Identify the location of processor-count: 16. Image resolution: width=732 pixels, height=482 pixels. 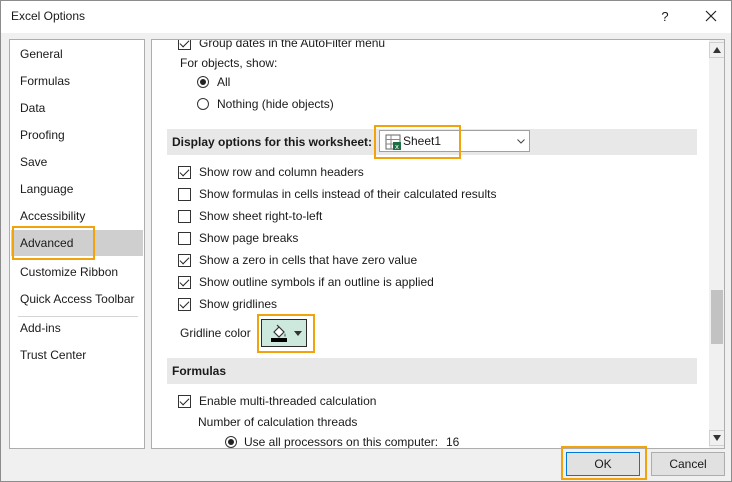
(453, 442).